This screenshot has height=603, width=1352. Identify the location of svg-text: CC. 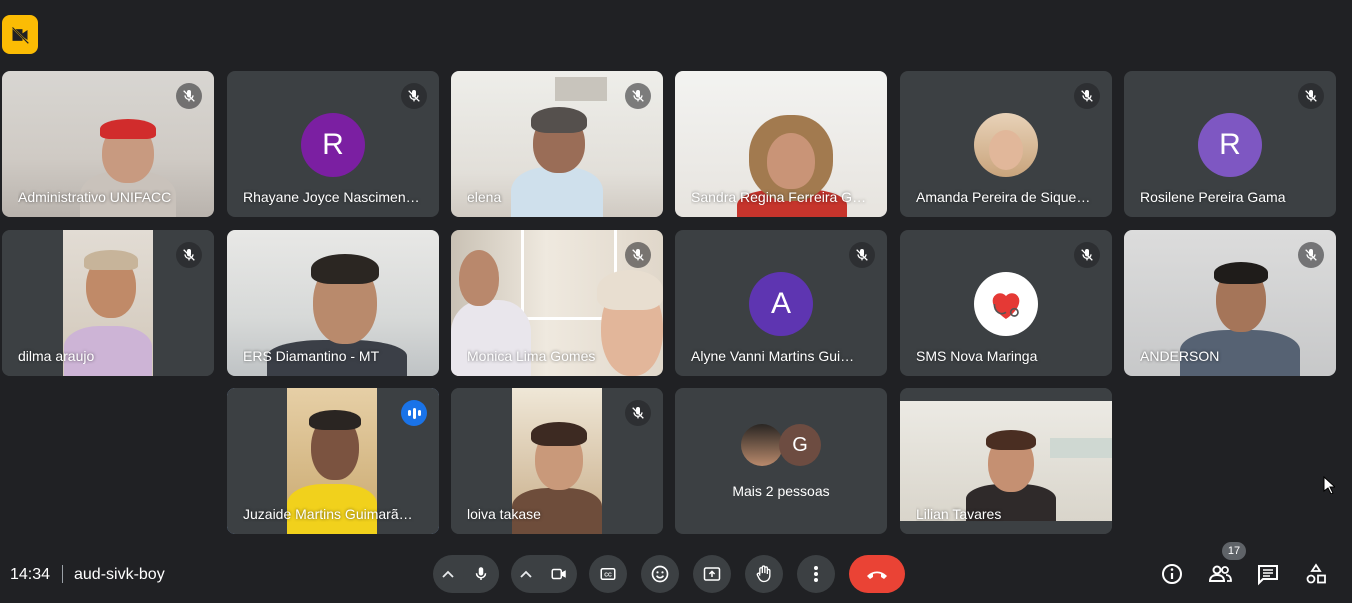
(608, 576).